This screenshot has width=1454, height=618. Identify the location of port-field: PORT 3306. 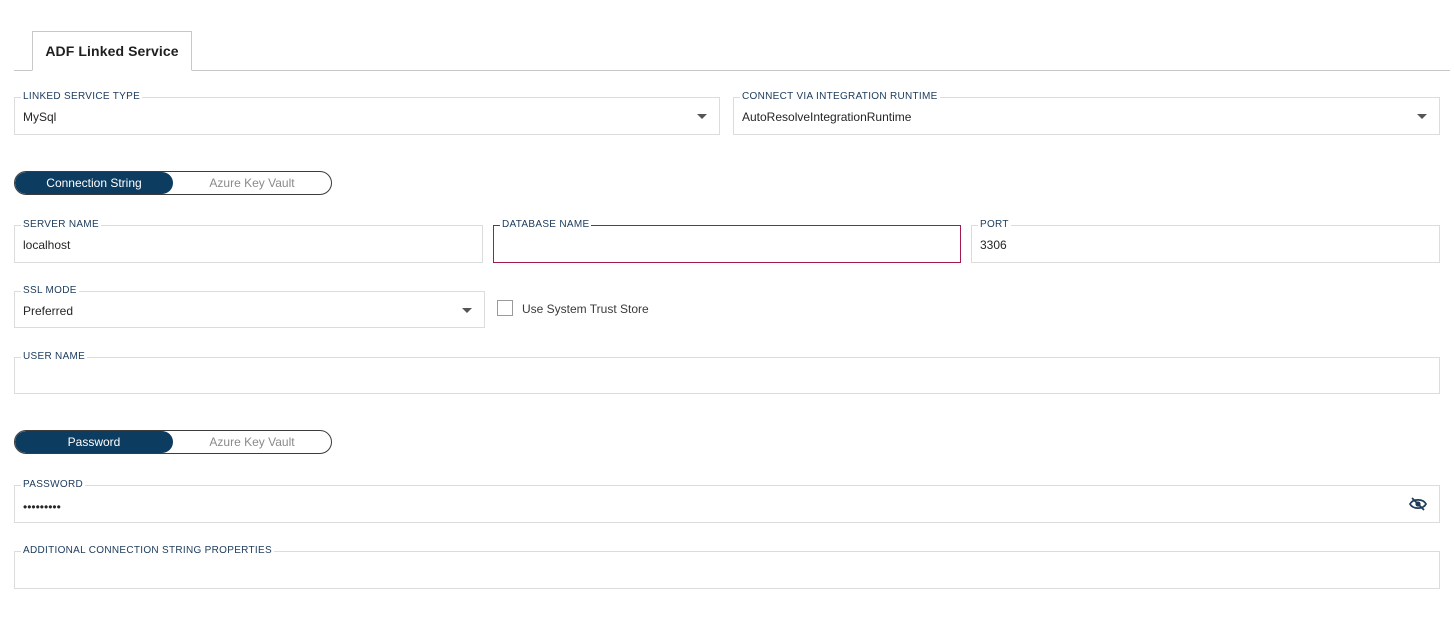
(1205, 244).